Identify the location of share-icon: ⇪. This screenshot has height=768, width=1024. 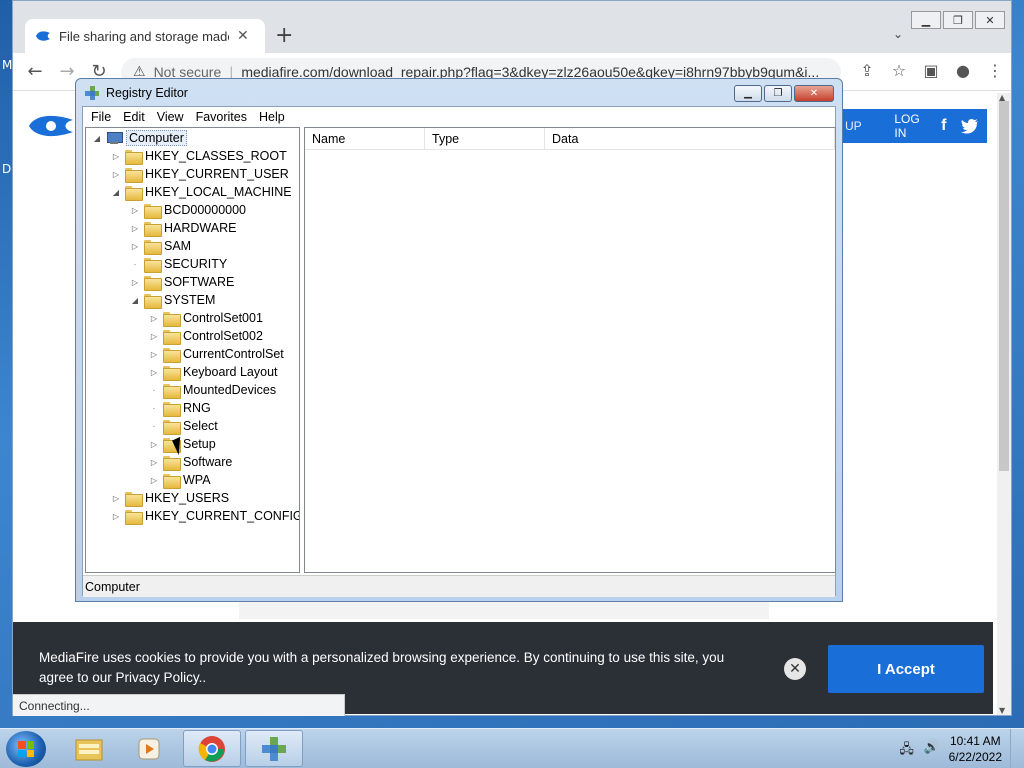
(867, 70).